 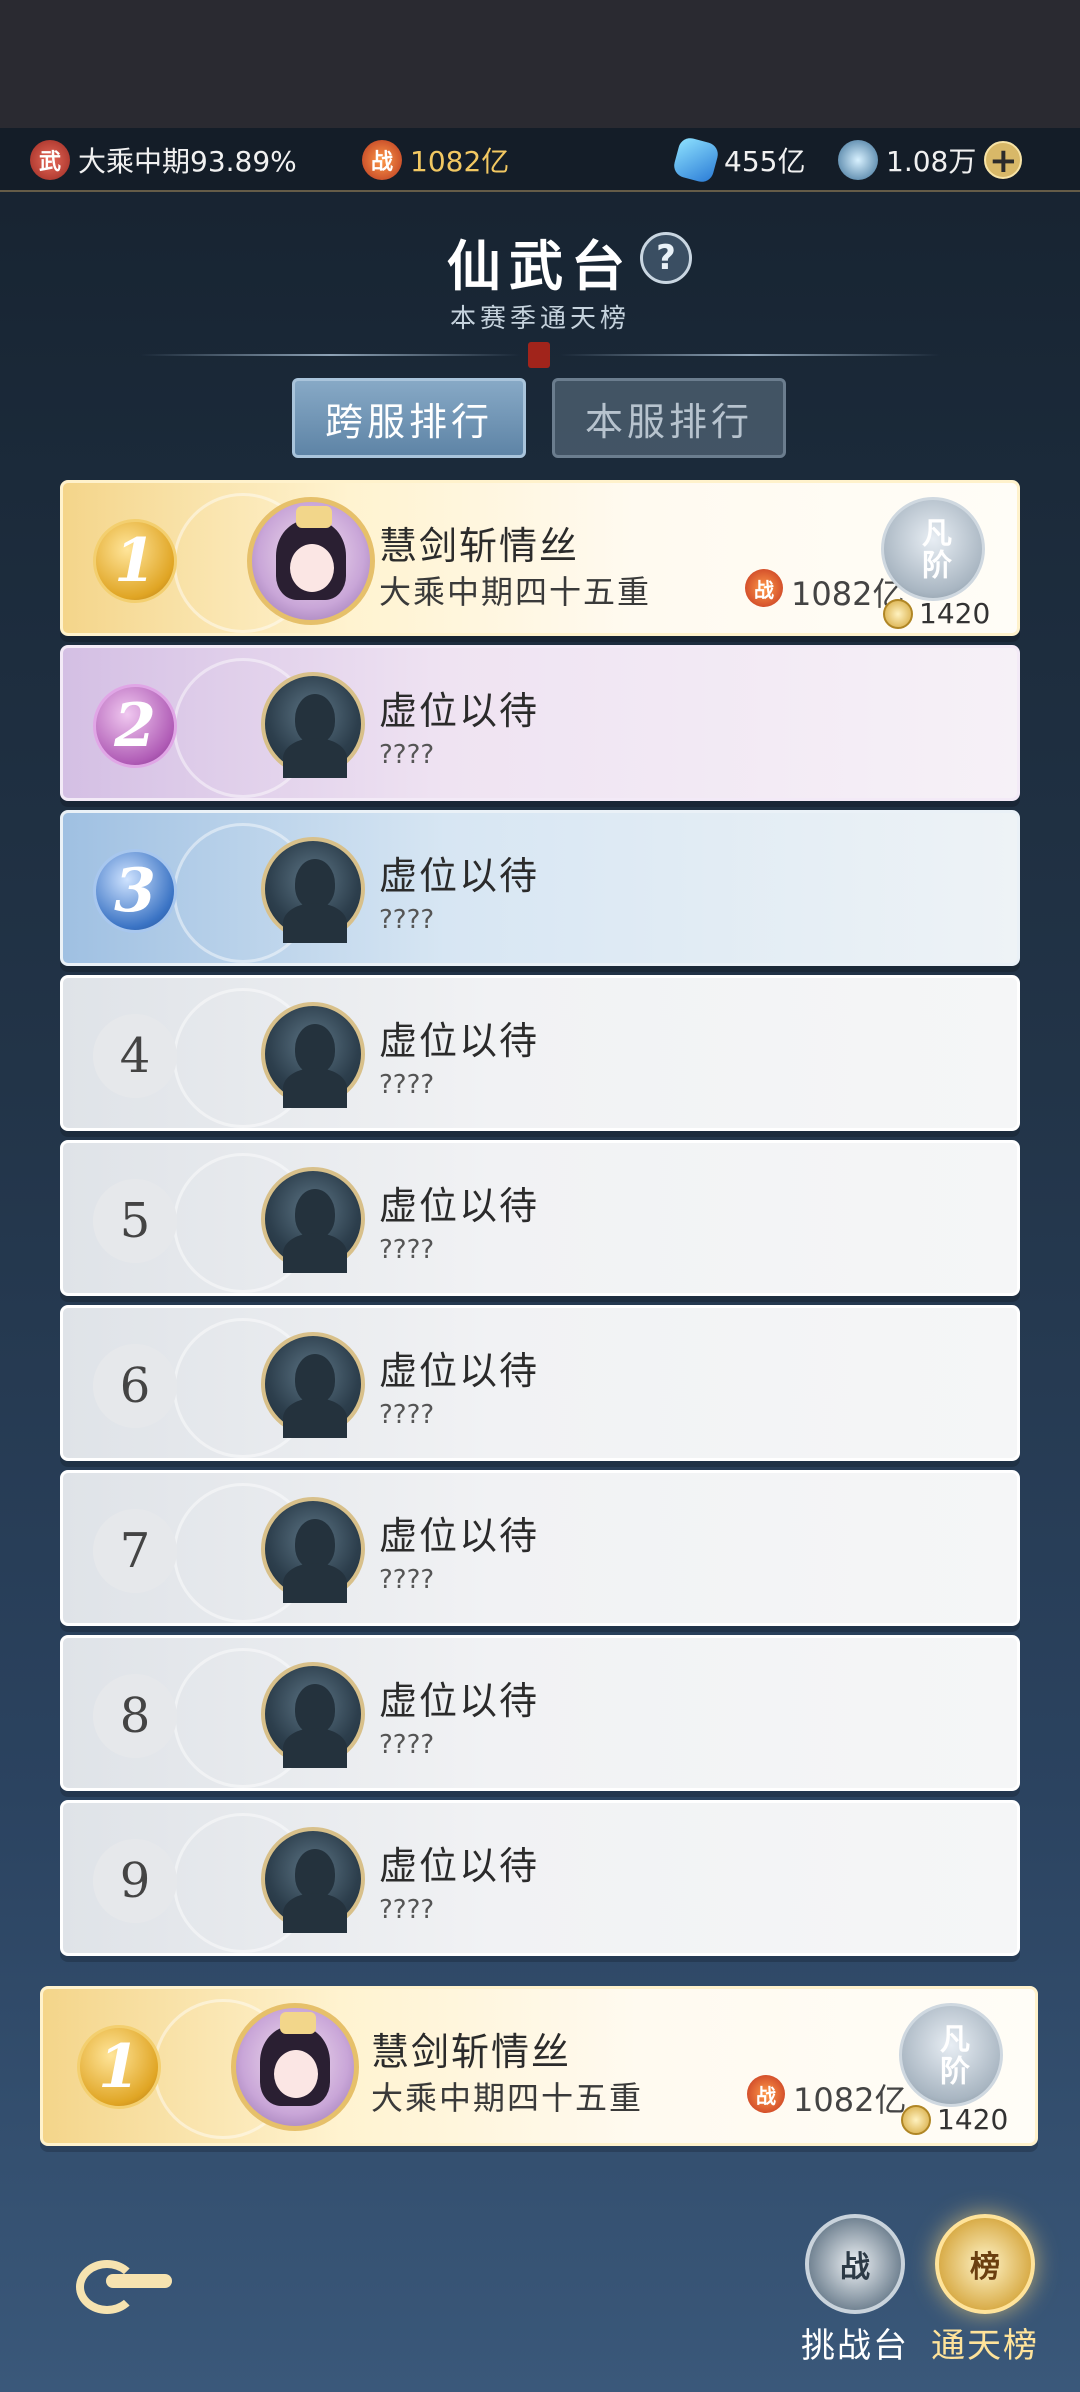 I want to click on ranking-row-9: 9 虚位以待 ????, so click(x=540, y=1878).